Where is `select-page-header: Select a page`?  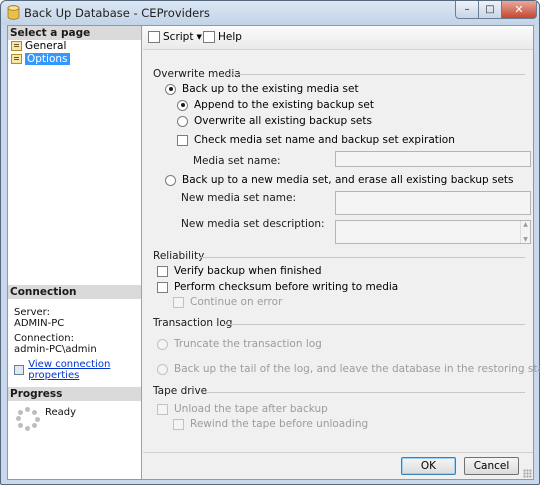 select-page-header: Select a page is located at coordinates (74, 33).